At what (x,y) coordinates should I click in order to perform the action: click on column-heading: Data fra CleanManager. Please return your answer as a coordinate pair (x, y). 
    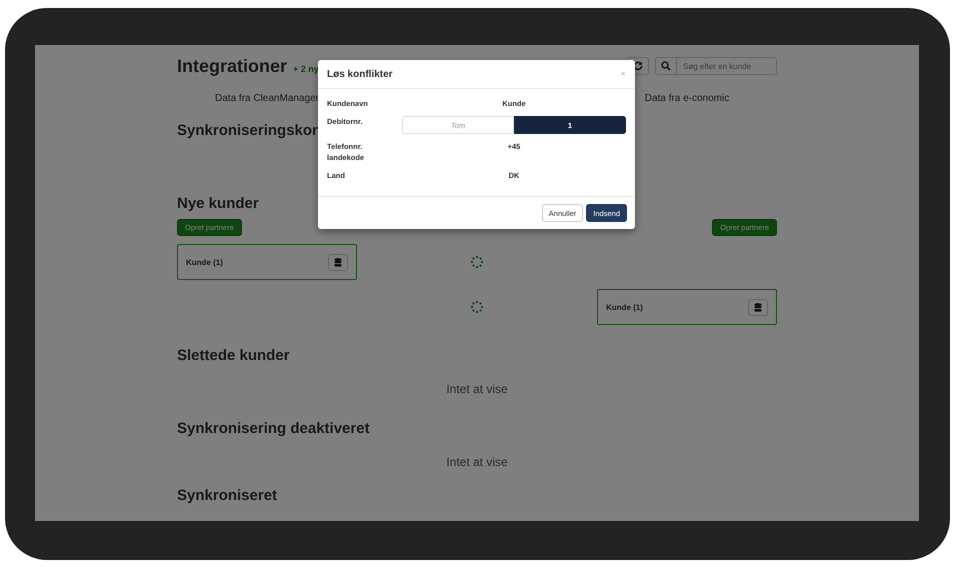
    Looking at the image, I should click on (267, 98).